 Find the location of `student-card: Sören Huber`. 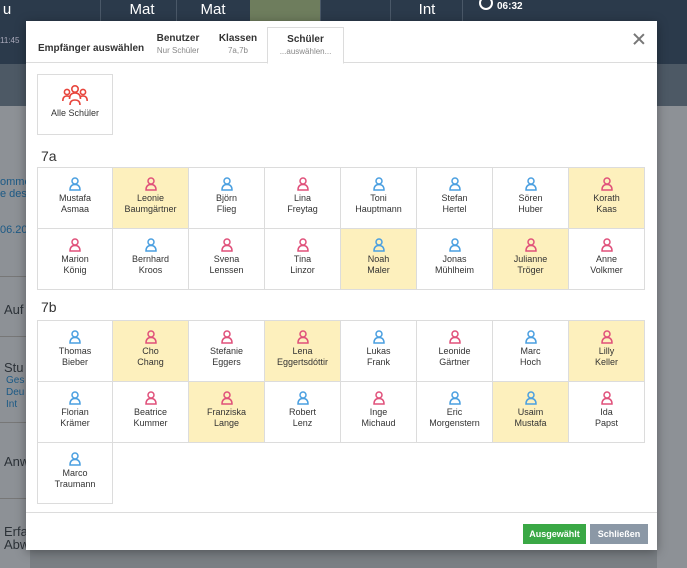

student-card: Sören Huber is located at coordinates (530, 198).